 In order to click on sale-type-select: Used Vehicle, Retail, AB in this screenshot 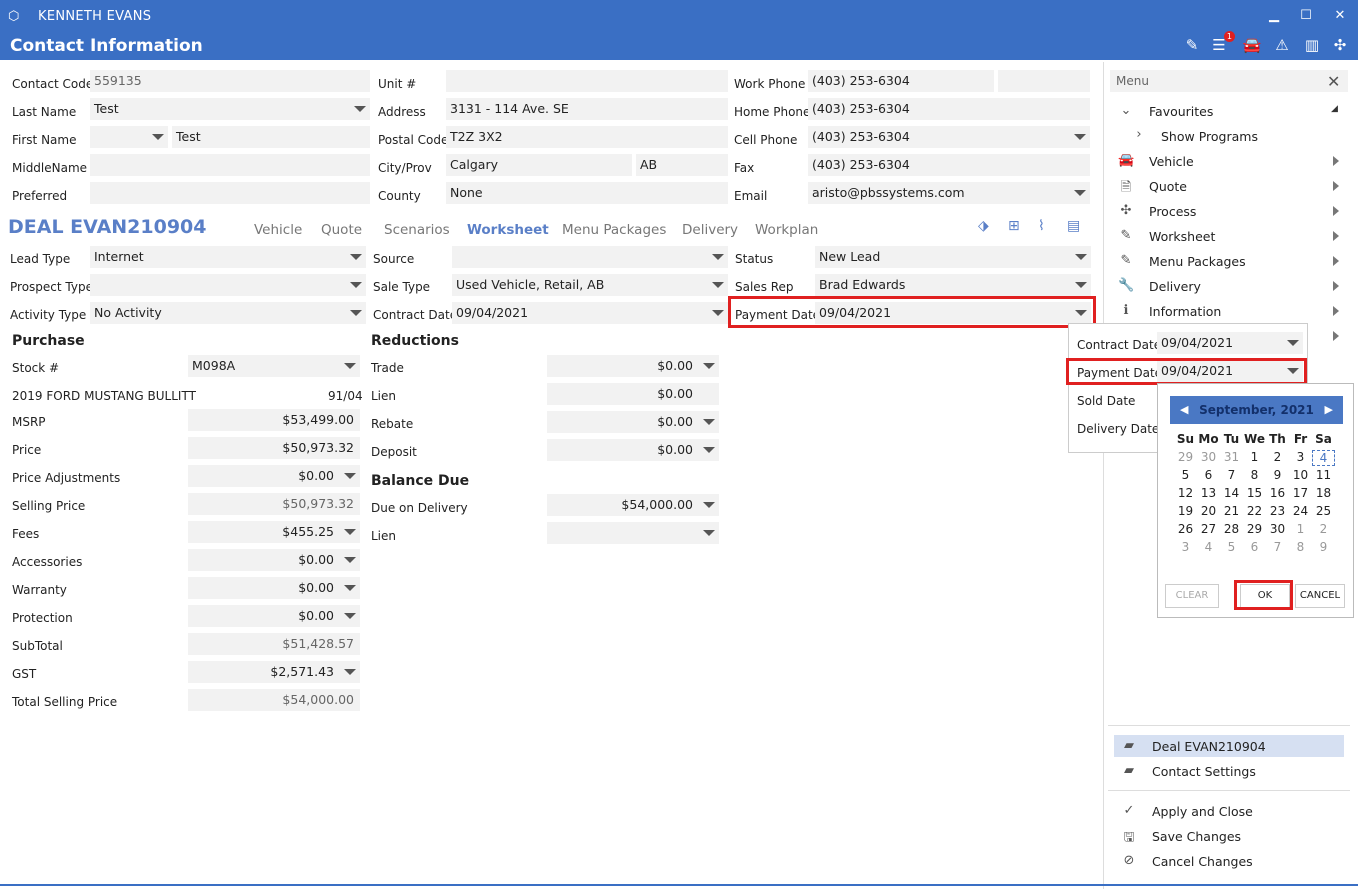, I will do `click(590, 285)`.